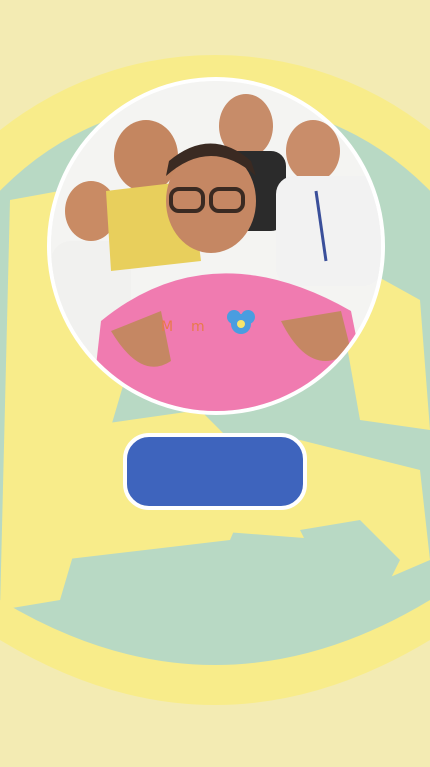 The width and height of the screenshot is (430, 767). Describe the element at coordinates (167, 327) in the screenshot. I see `svg-text: M` at that location.